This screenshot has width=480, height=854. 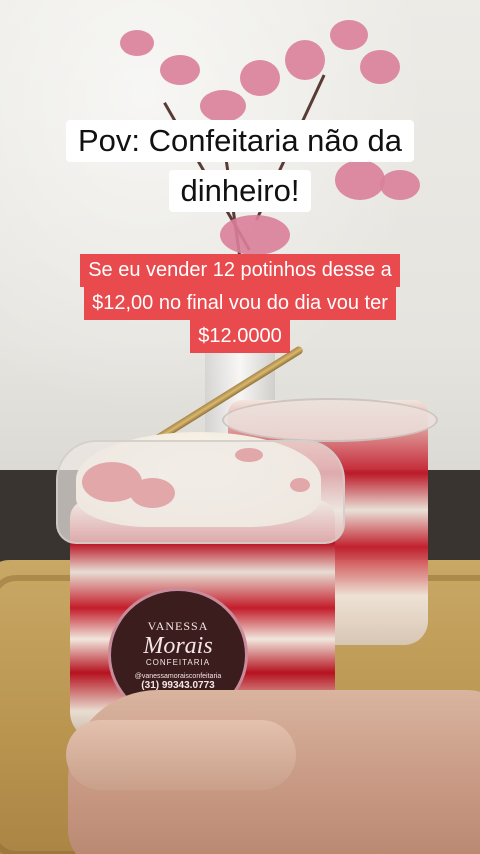 I want to click on dessert-cup-front-lid, so click(x=200, y=492).